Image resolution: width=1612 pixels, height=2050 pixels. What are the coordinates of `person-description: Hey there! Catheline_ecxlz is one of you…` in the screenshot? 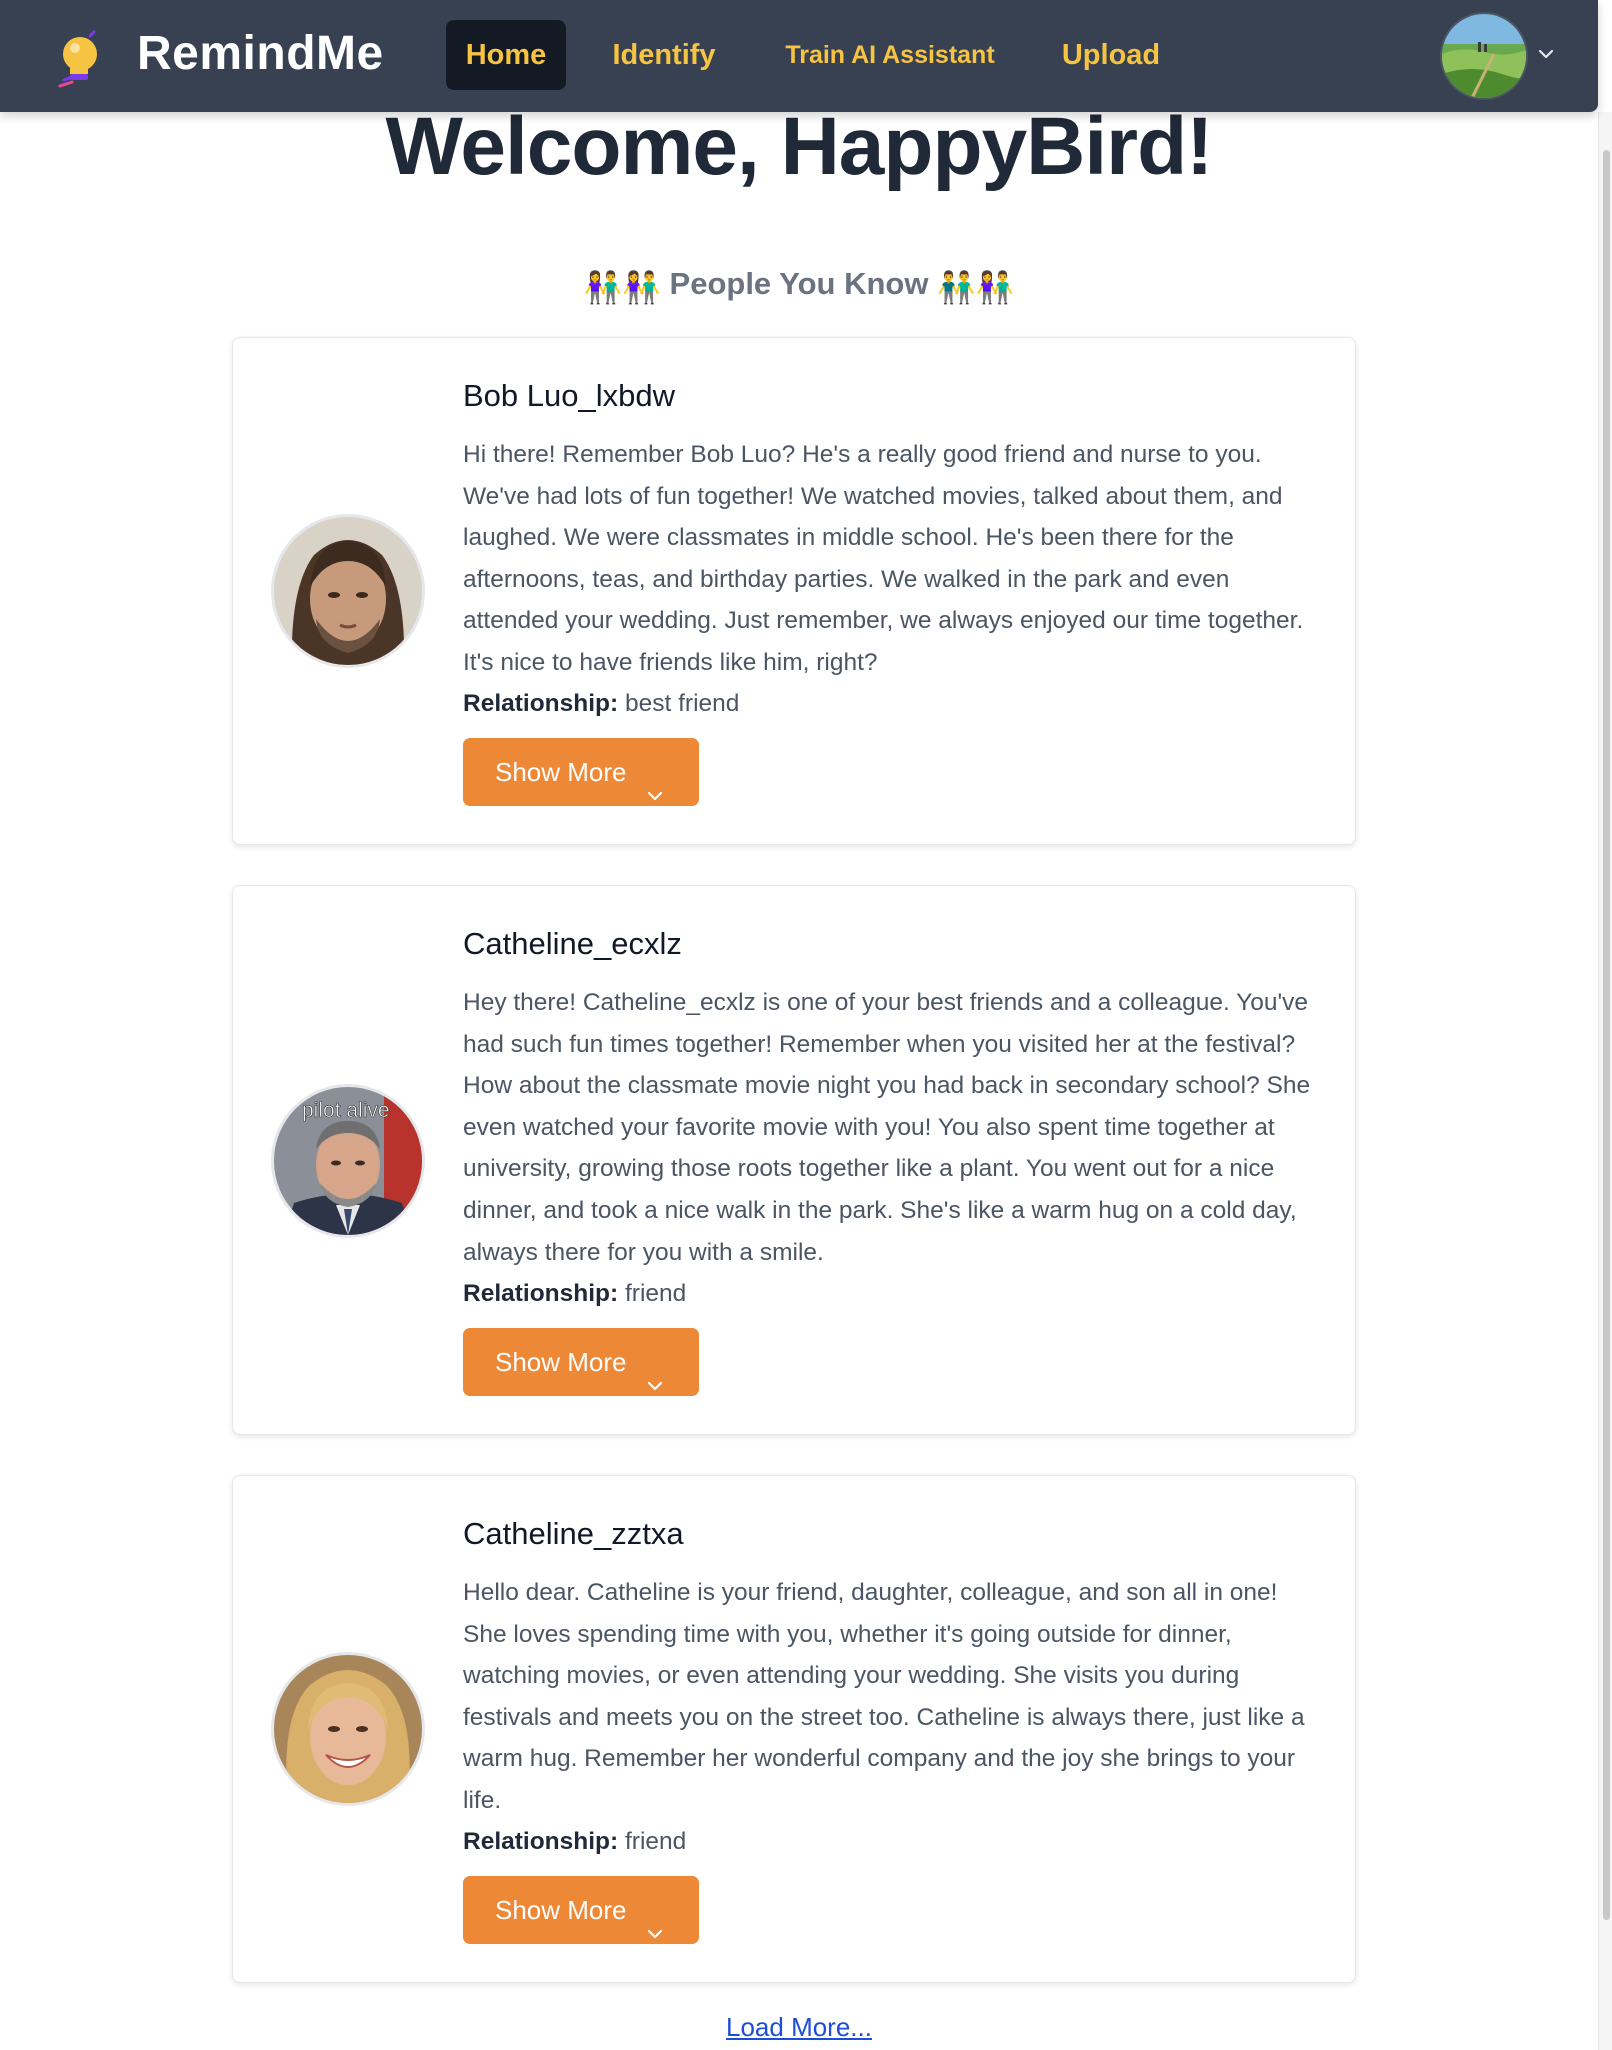 It's located at (887, 1127).